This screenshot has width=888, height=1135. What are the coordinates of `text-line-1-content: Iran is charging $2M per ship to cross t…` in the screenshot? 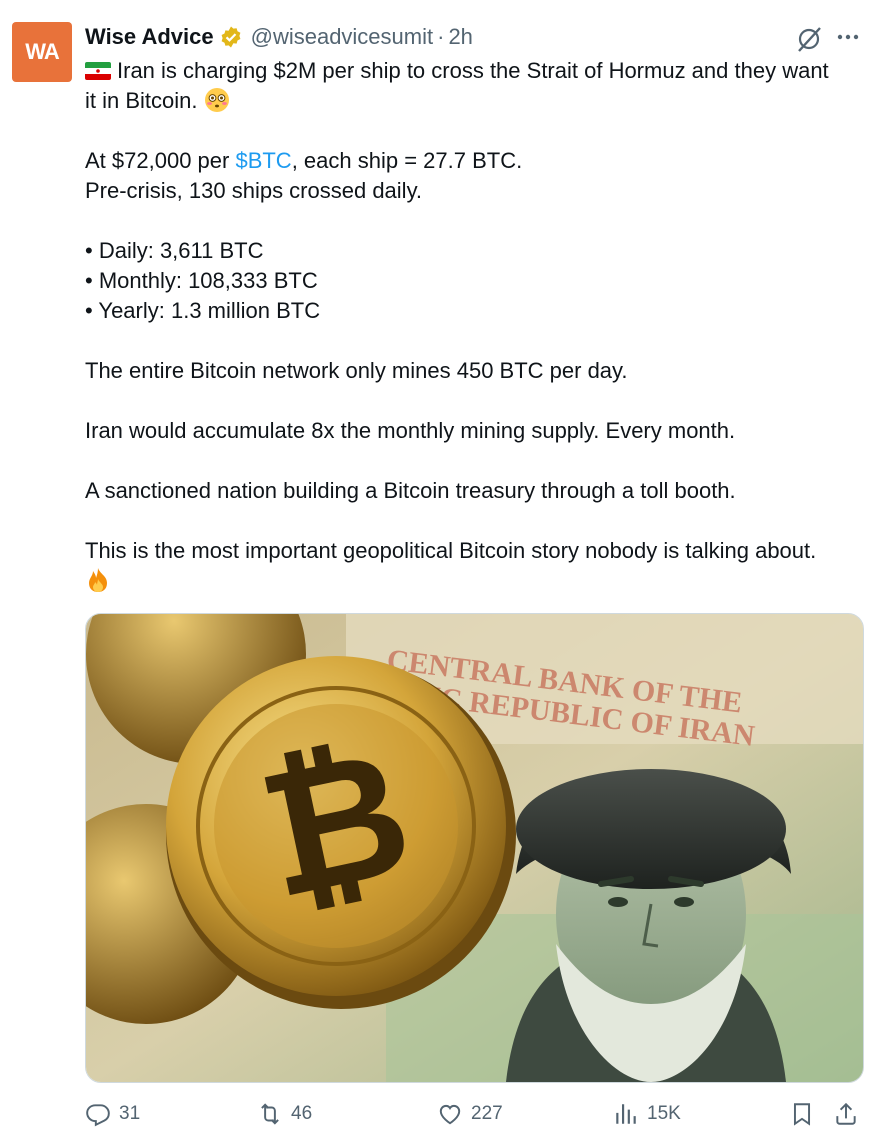 It's located at (457, 85).